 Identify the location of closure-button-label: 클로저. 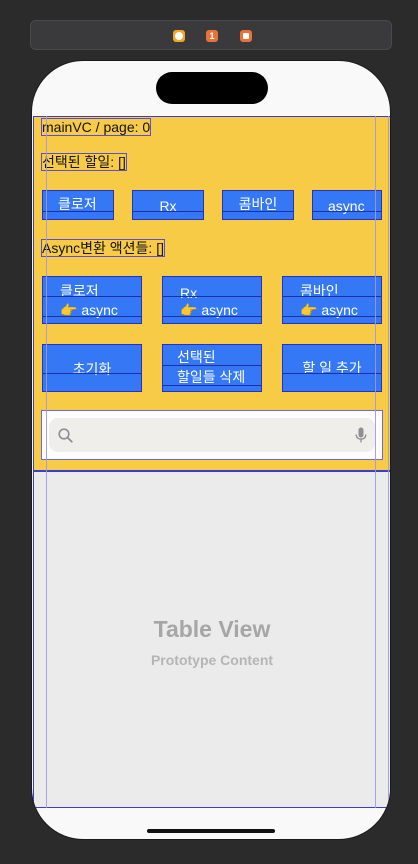
(77, 204).